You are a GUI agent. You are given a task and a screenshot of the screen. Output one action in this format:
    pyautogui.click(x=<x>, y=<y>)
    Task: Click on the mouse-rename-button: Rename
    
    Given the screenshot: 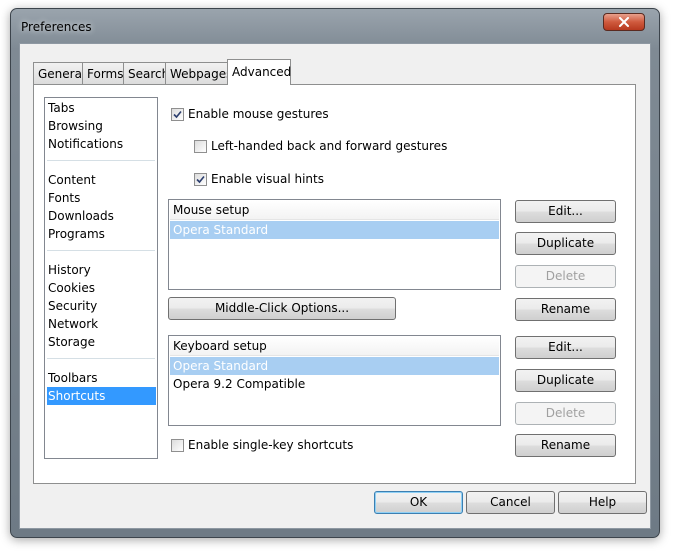 What is the action you would take?
    pyautogui.click(x=565, y=309)
    